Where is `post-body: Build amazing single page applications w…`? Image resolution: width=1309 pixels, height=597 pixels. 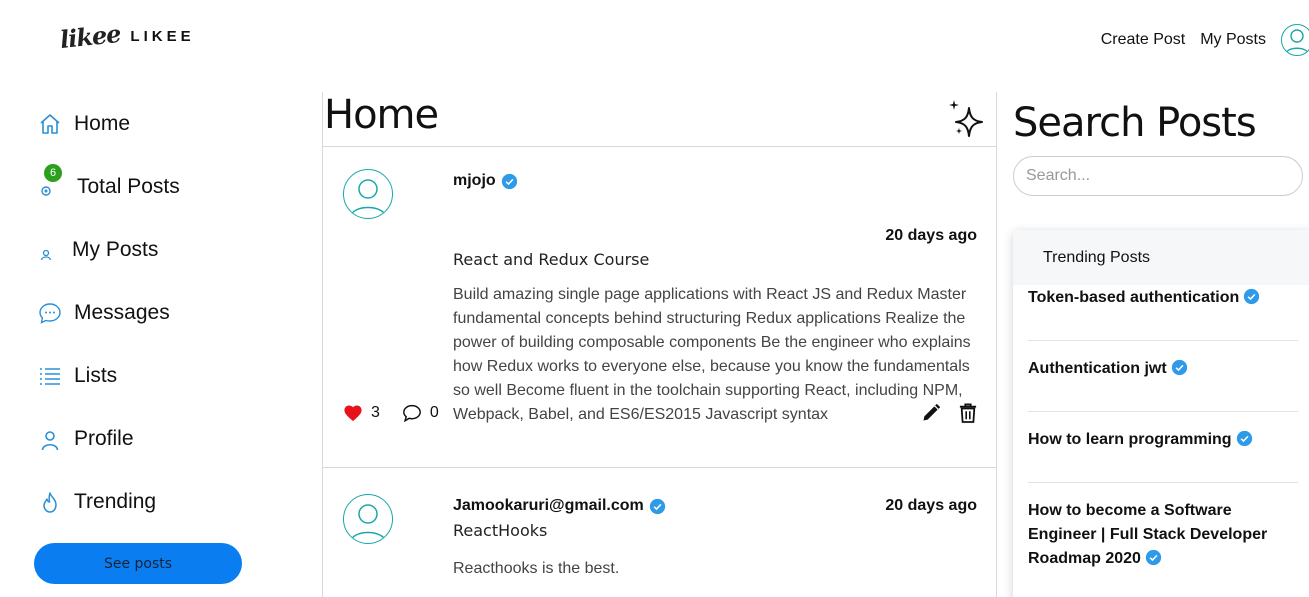
post-body: Build amazing single page applications w… is located at coordinates (712, 354).